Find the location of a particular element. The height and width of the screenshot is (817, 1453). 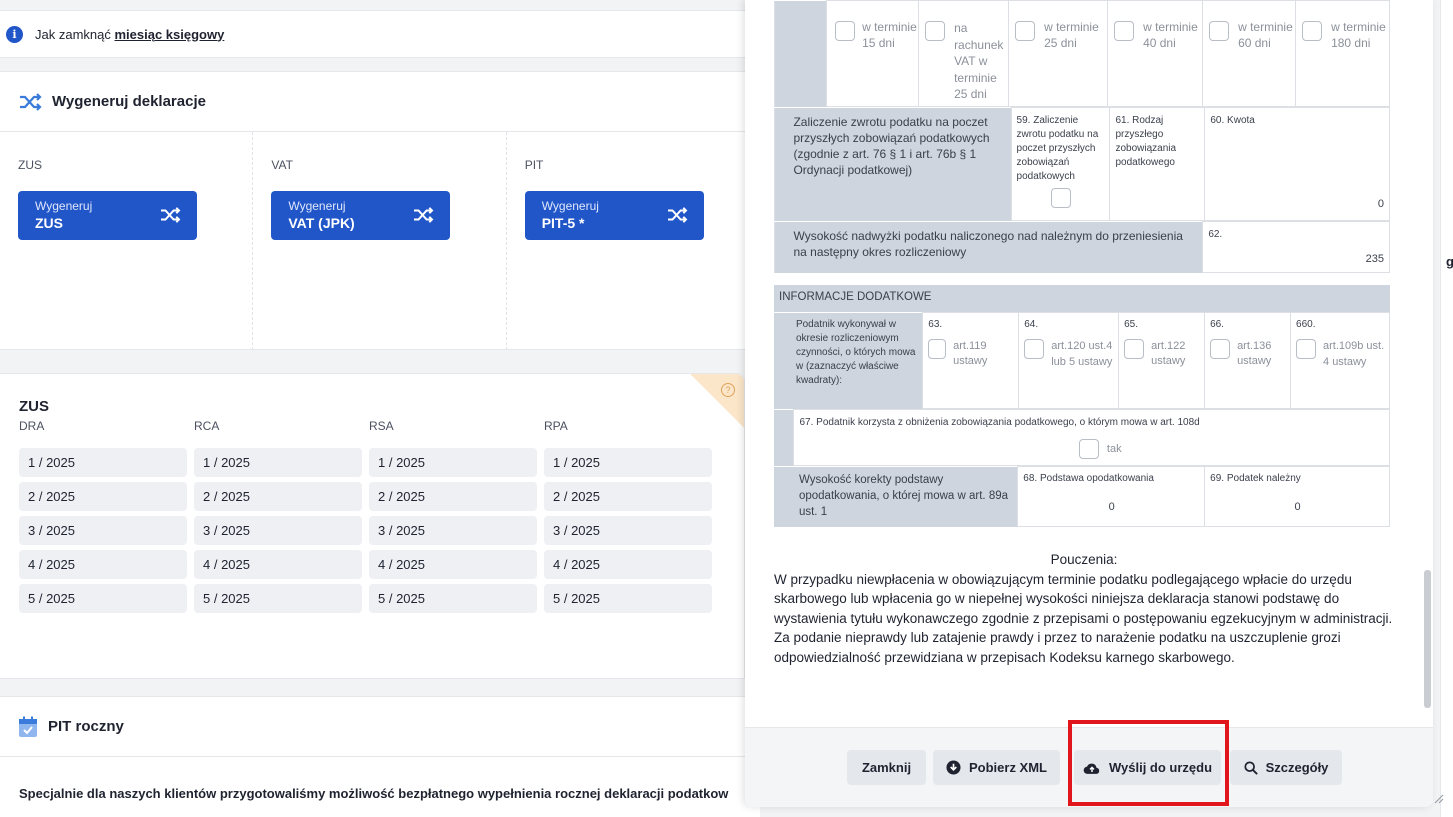

generate-col-label: PIT is located at coordinates (534, 165).